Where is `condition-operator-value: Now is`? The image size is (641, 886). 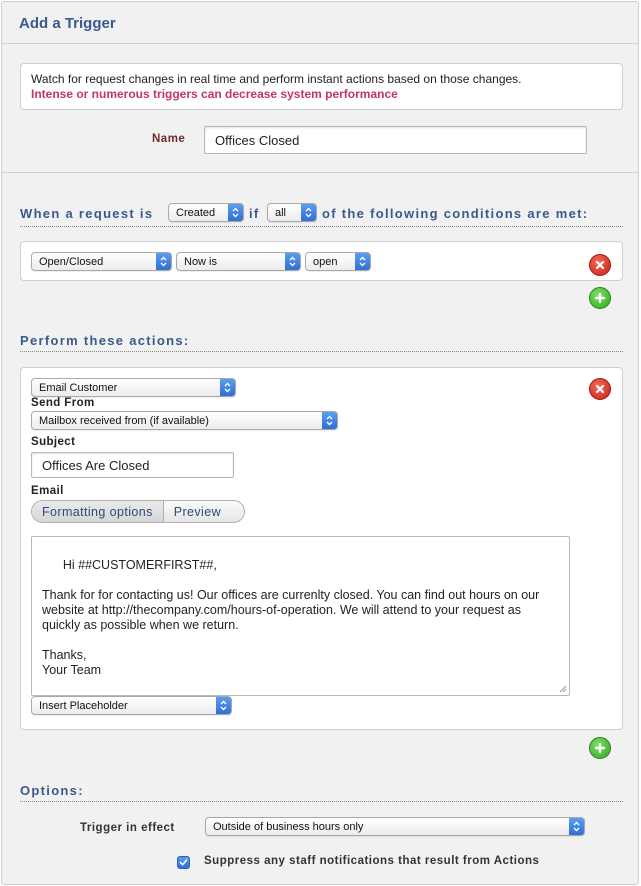 condition-operator-value: Now is is located at coordinates (201, 261).